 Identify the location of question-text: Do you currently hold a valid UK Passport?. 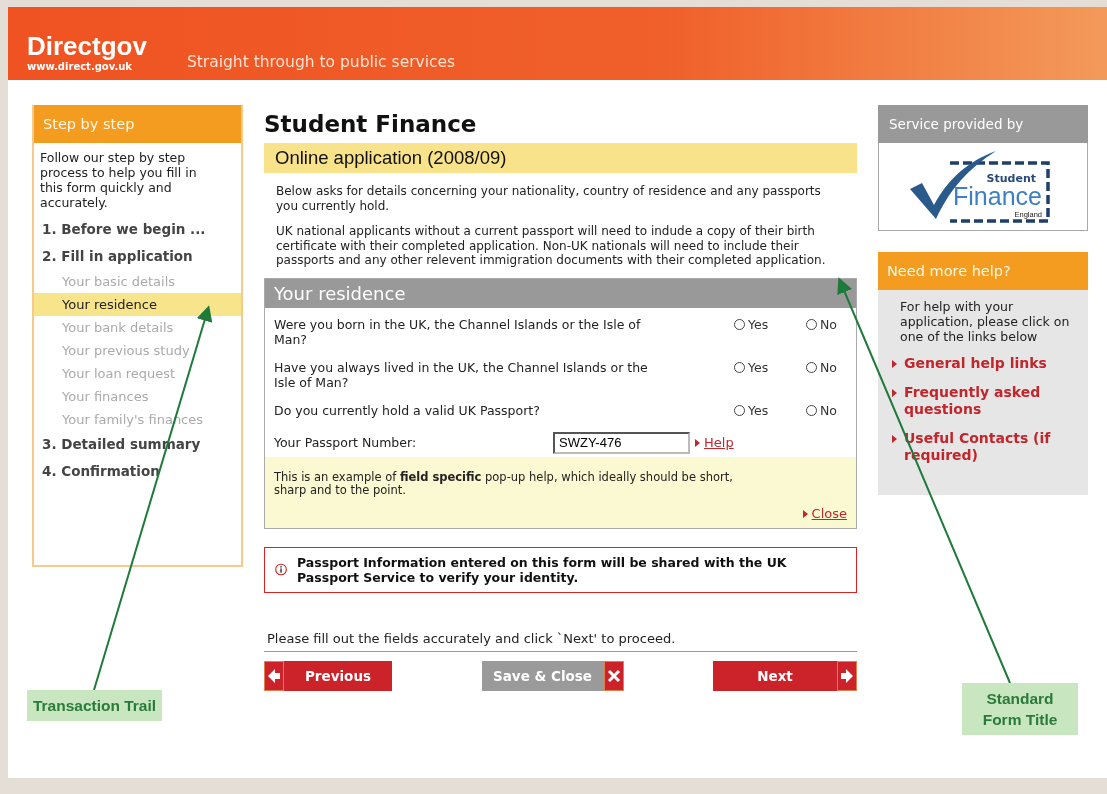
(407, 410).